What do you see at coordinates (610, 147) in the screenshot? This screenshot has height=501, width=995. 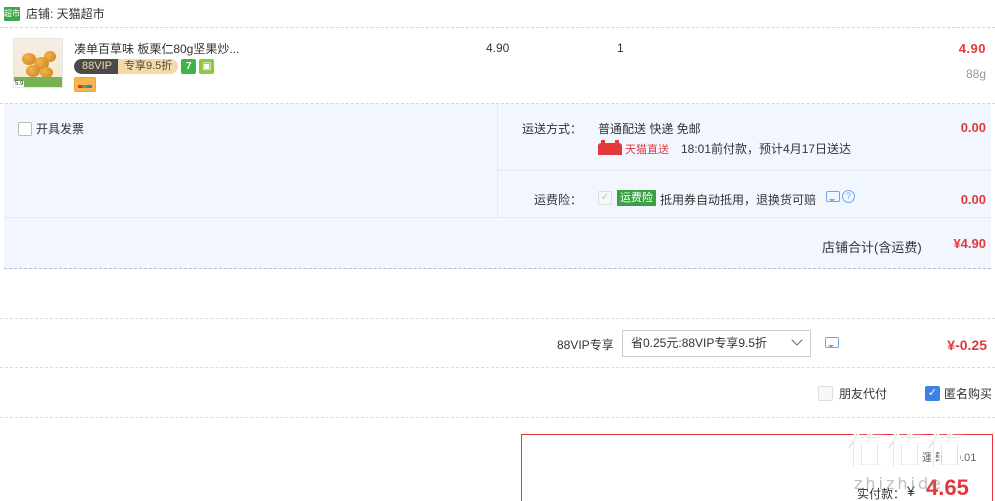 I see `tmall-cat-icon` at bounding box center [610, 147].